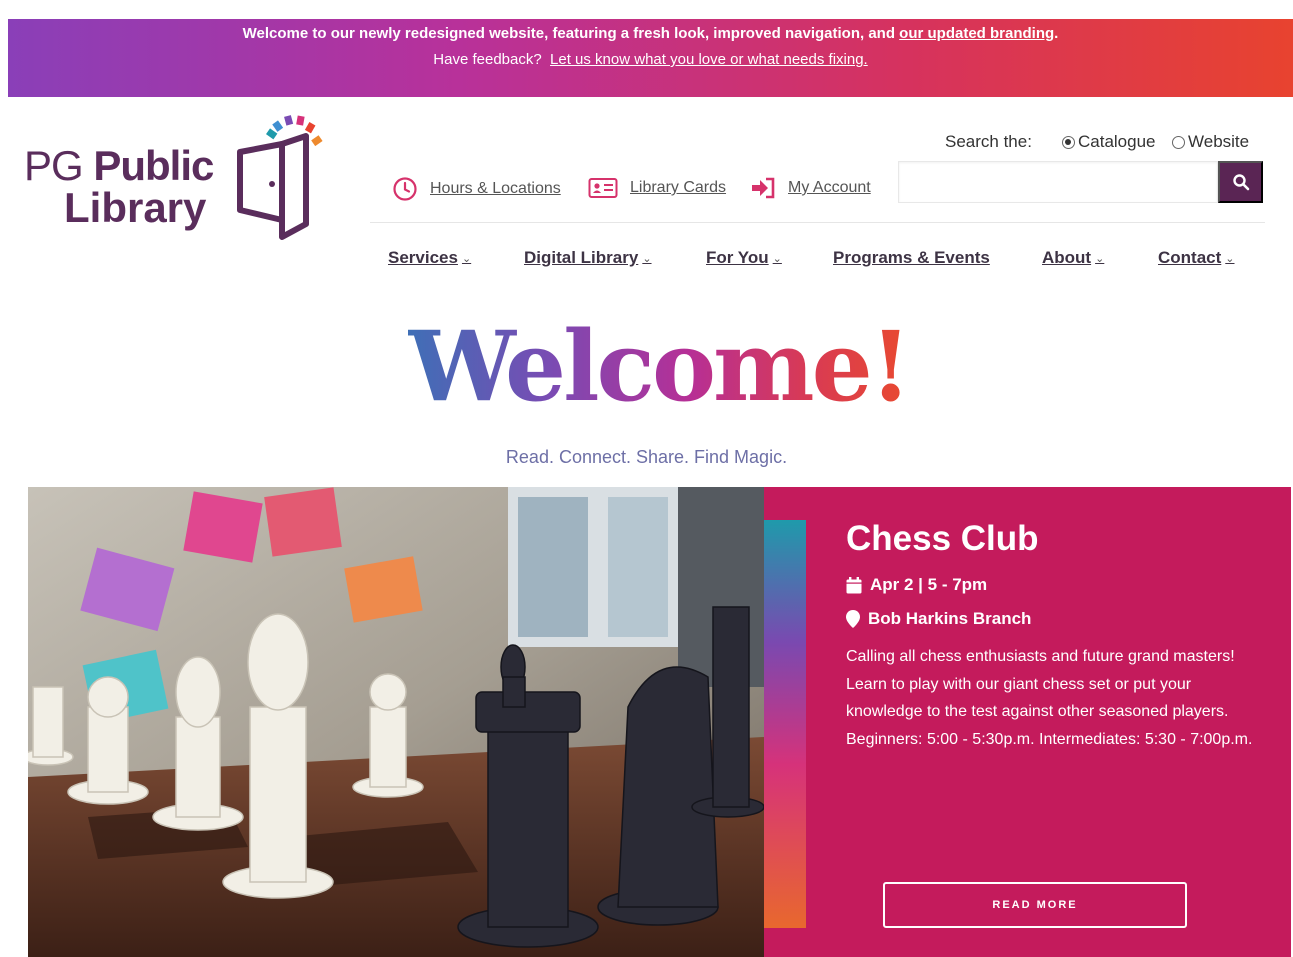 The height and width of the screenshot is (957, 1293). Describe the element at coordinates (1190, 257) in the screenshot. I see `nav-contact-label: Contact` at that location.